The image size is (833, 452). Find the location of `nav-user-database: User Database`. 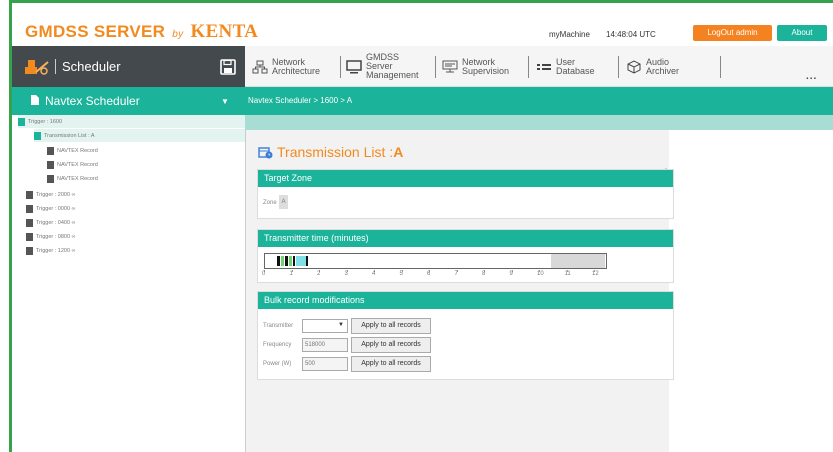

nav-user-database: User Database is located at coordinates (565, 66).